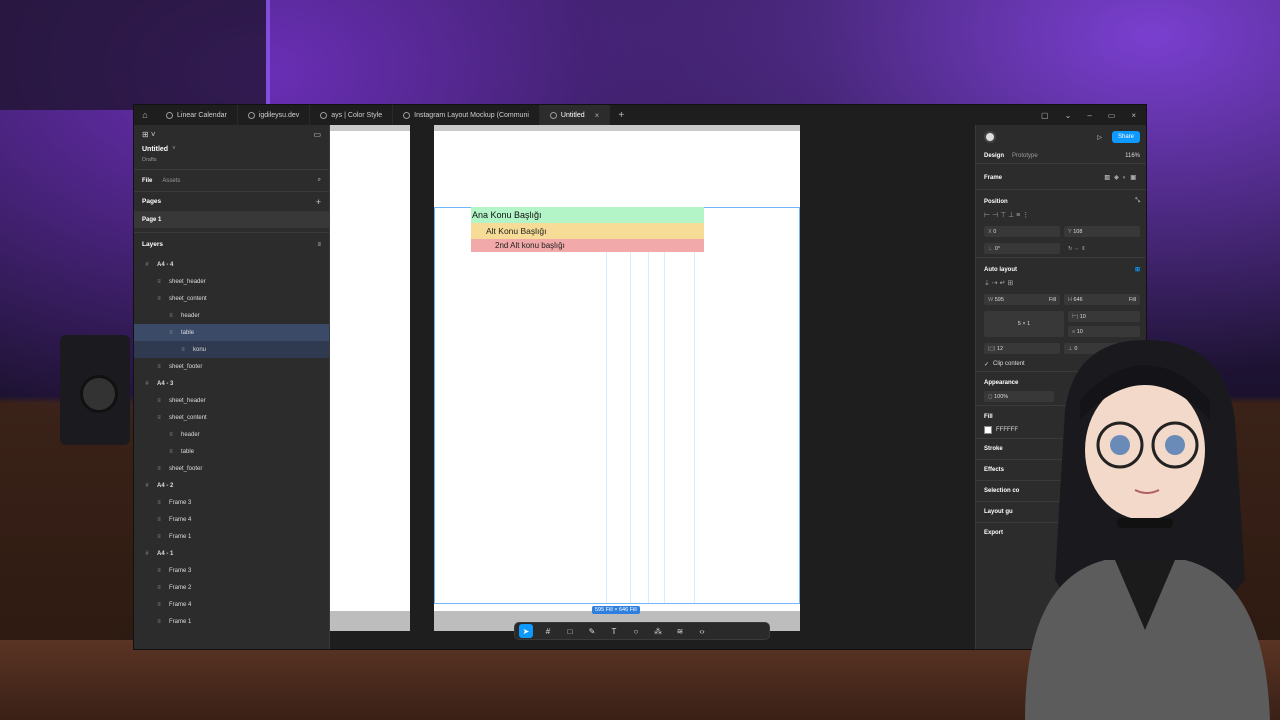  Describe the element at coordinates (636, 631) in the screenshot. I see `comment-tool-icon: ○` at that location.